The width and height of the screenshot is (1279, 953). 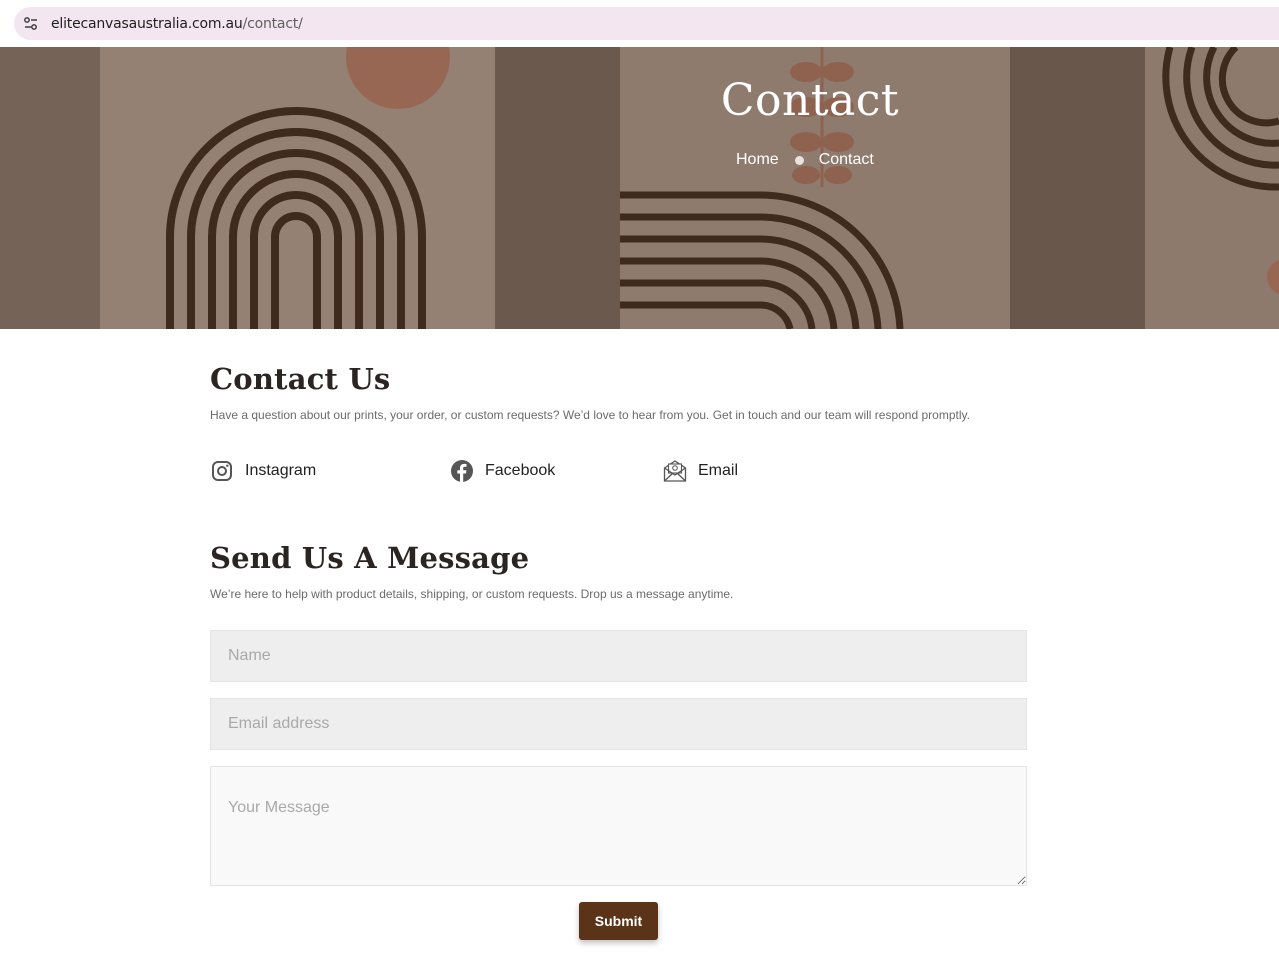 I want to click on facebook-link: Facebook, so click(x=502, y=471).